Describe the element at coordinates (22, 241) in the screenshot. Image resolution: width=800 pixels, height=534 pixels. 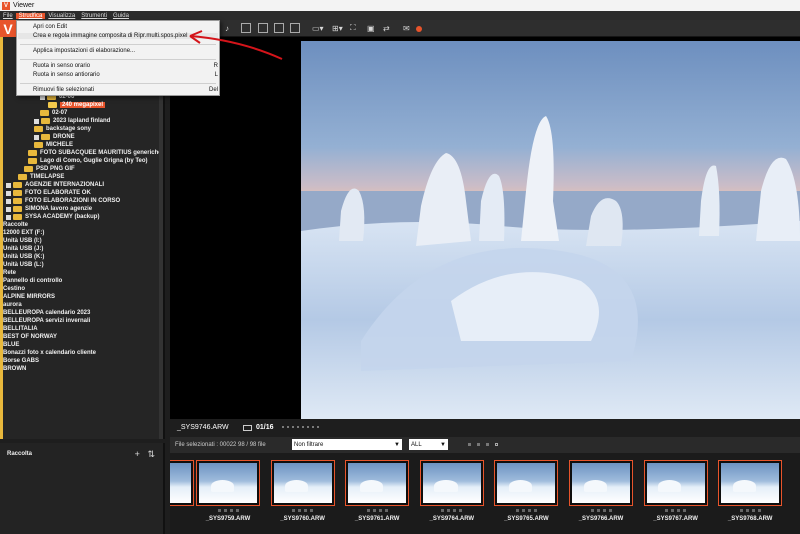
I see `tree-item: Unità USB (I:)` at that location.